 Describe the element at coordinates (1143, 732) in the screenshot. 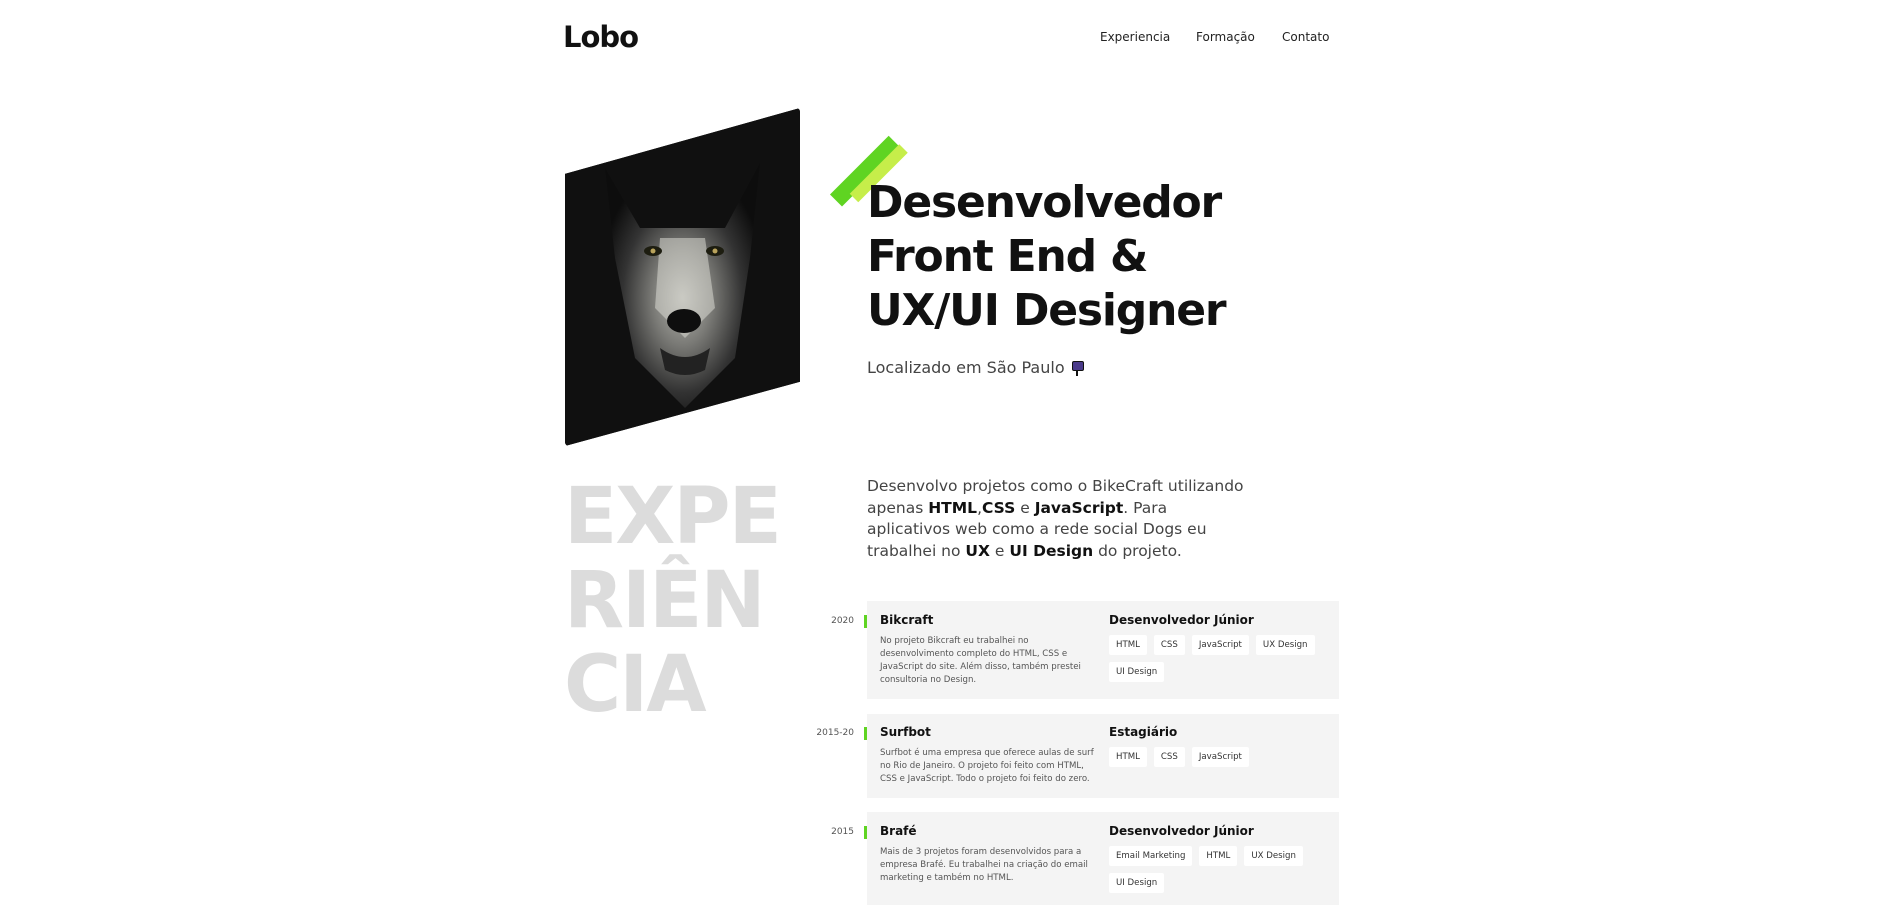

I see `experience-role: Estagiário` at that location.